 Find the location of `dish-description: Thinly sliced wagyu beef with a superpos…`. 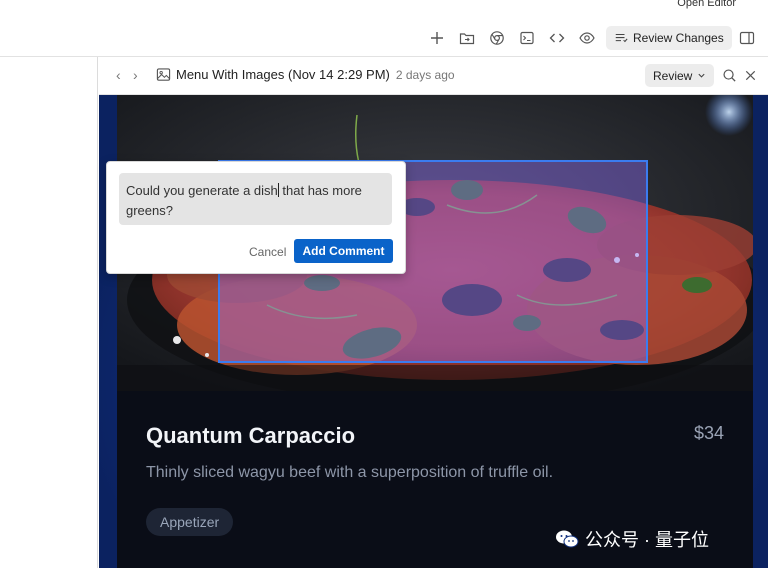

dish-description: Thinly sliced wagyu beef with a superpos… is located at coordinates (350, 472).